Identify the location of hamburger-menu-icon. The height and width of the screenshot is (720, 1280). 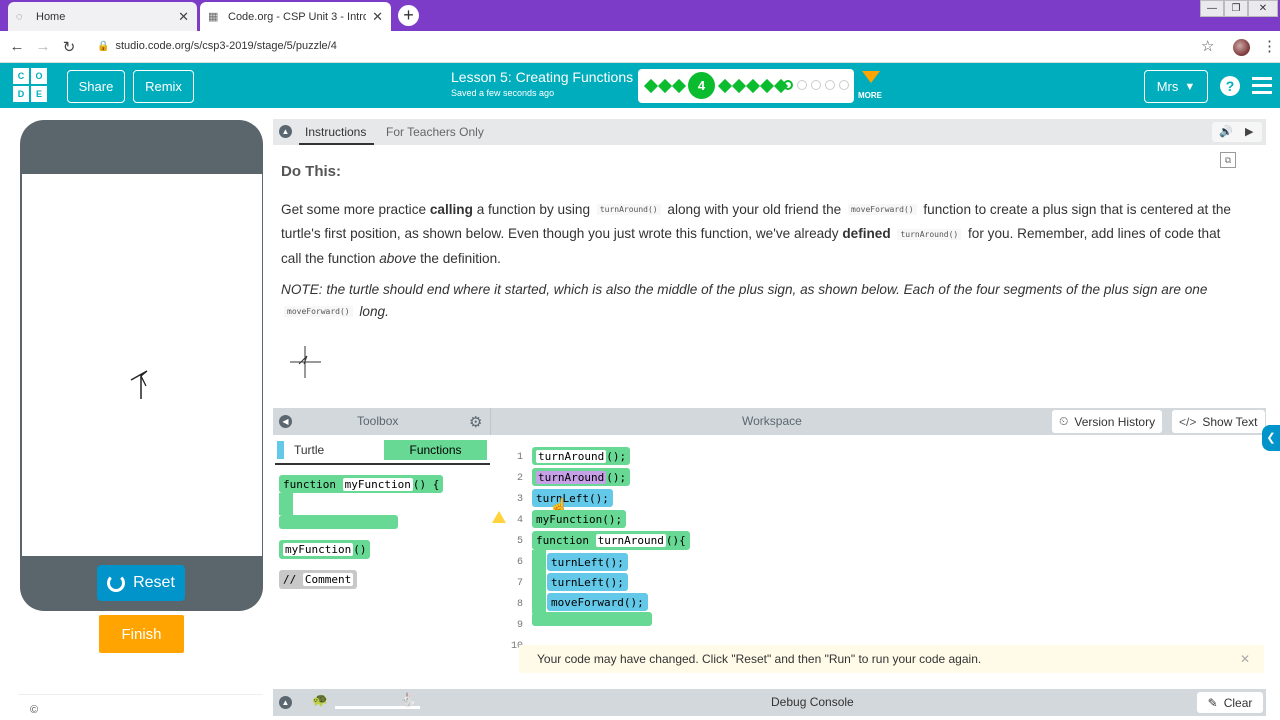
(1262, 85).